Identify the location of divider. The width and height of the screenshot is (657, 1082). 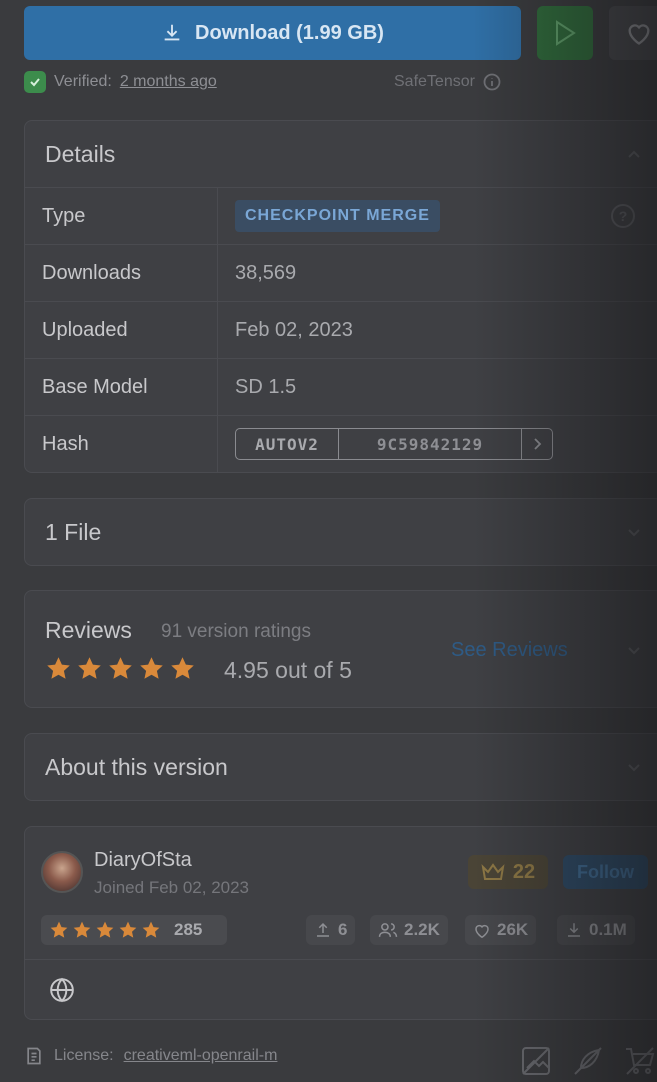
(341, 959).